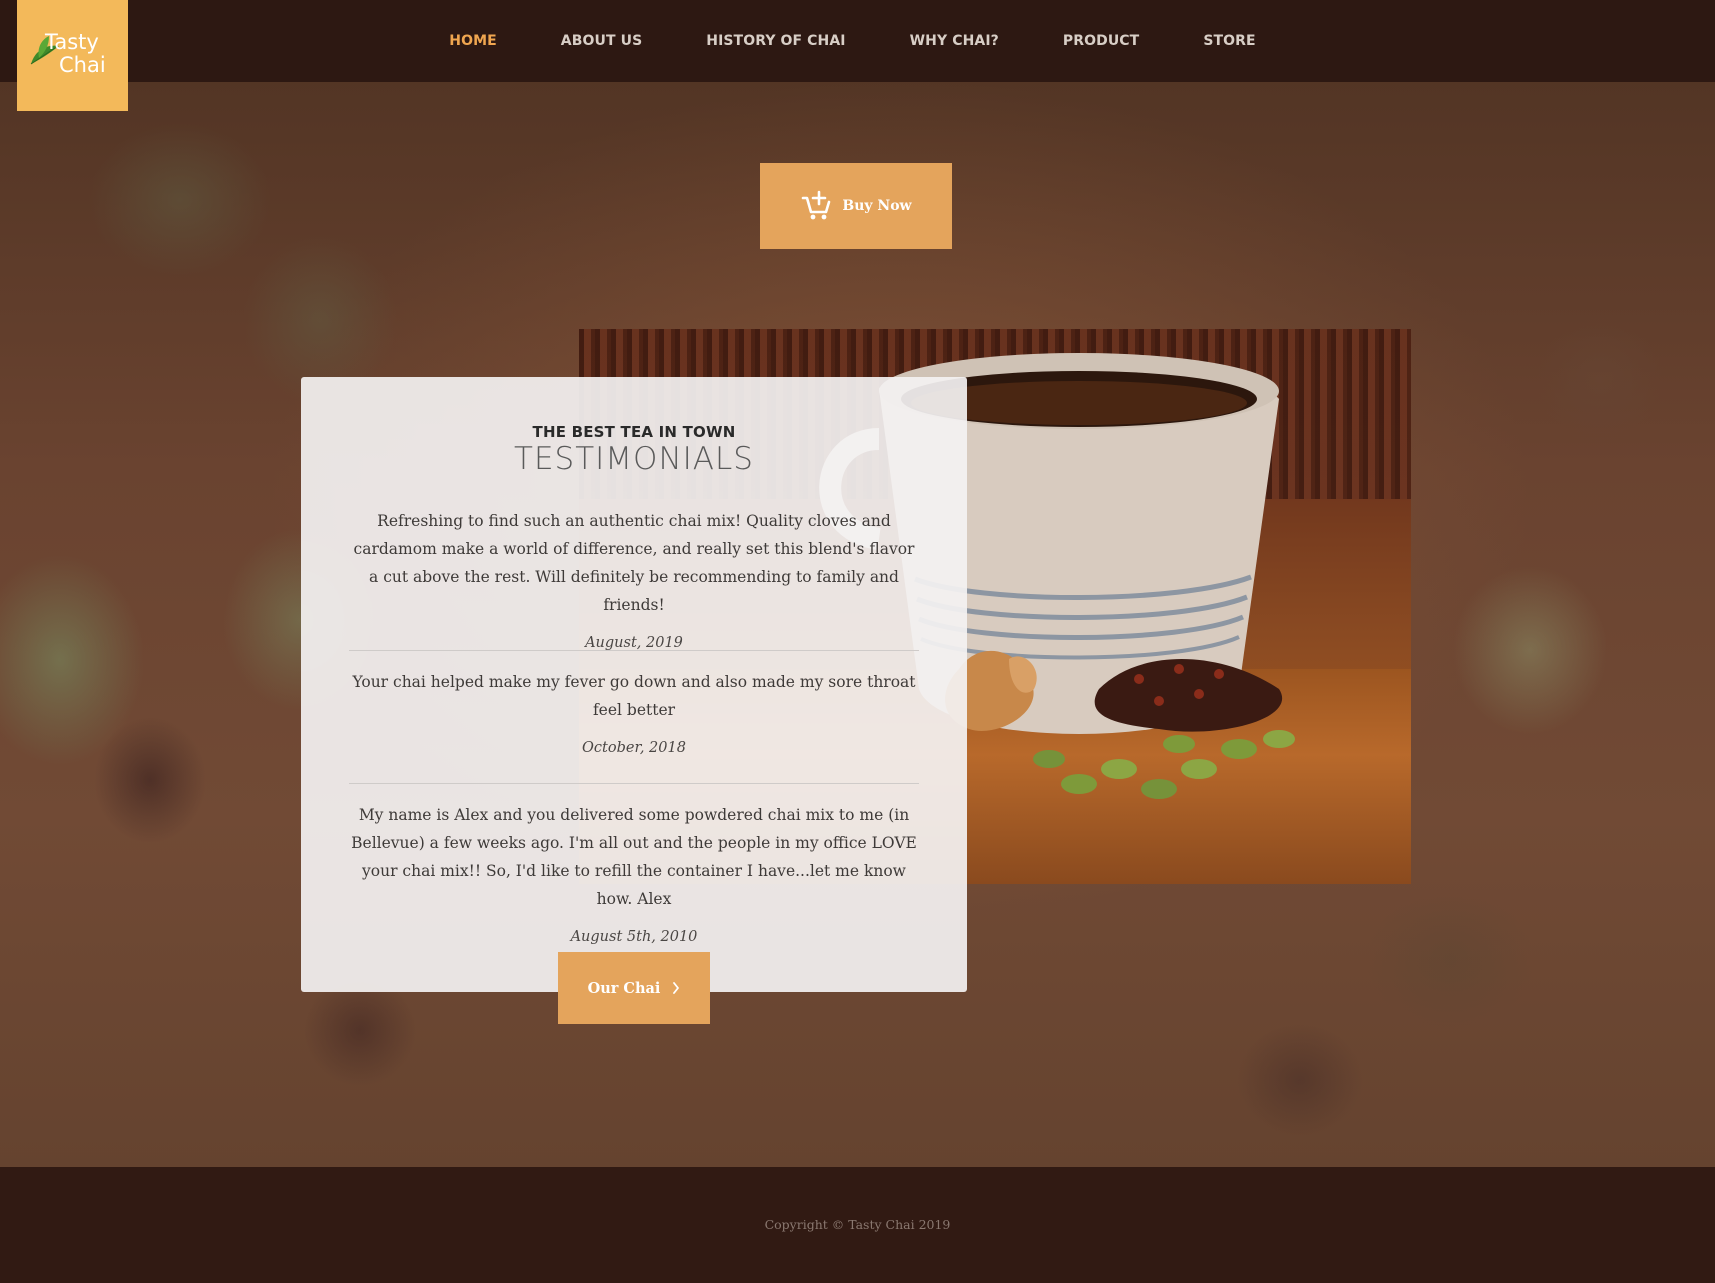 The height and width of the screenshot is (1283, 1715). I want to click on nav-history-of-chai: HISTORY OF CHAI, so click(775, 41).